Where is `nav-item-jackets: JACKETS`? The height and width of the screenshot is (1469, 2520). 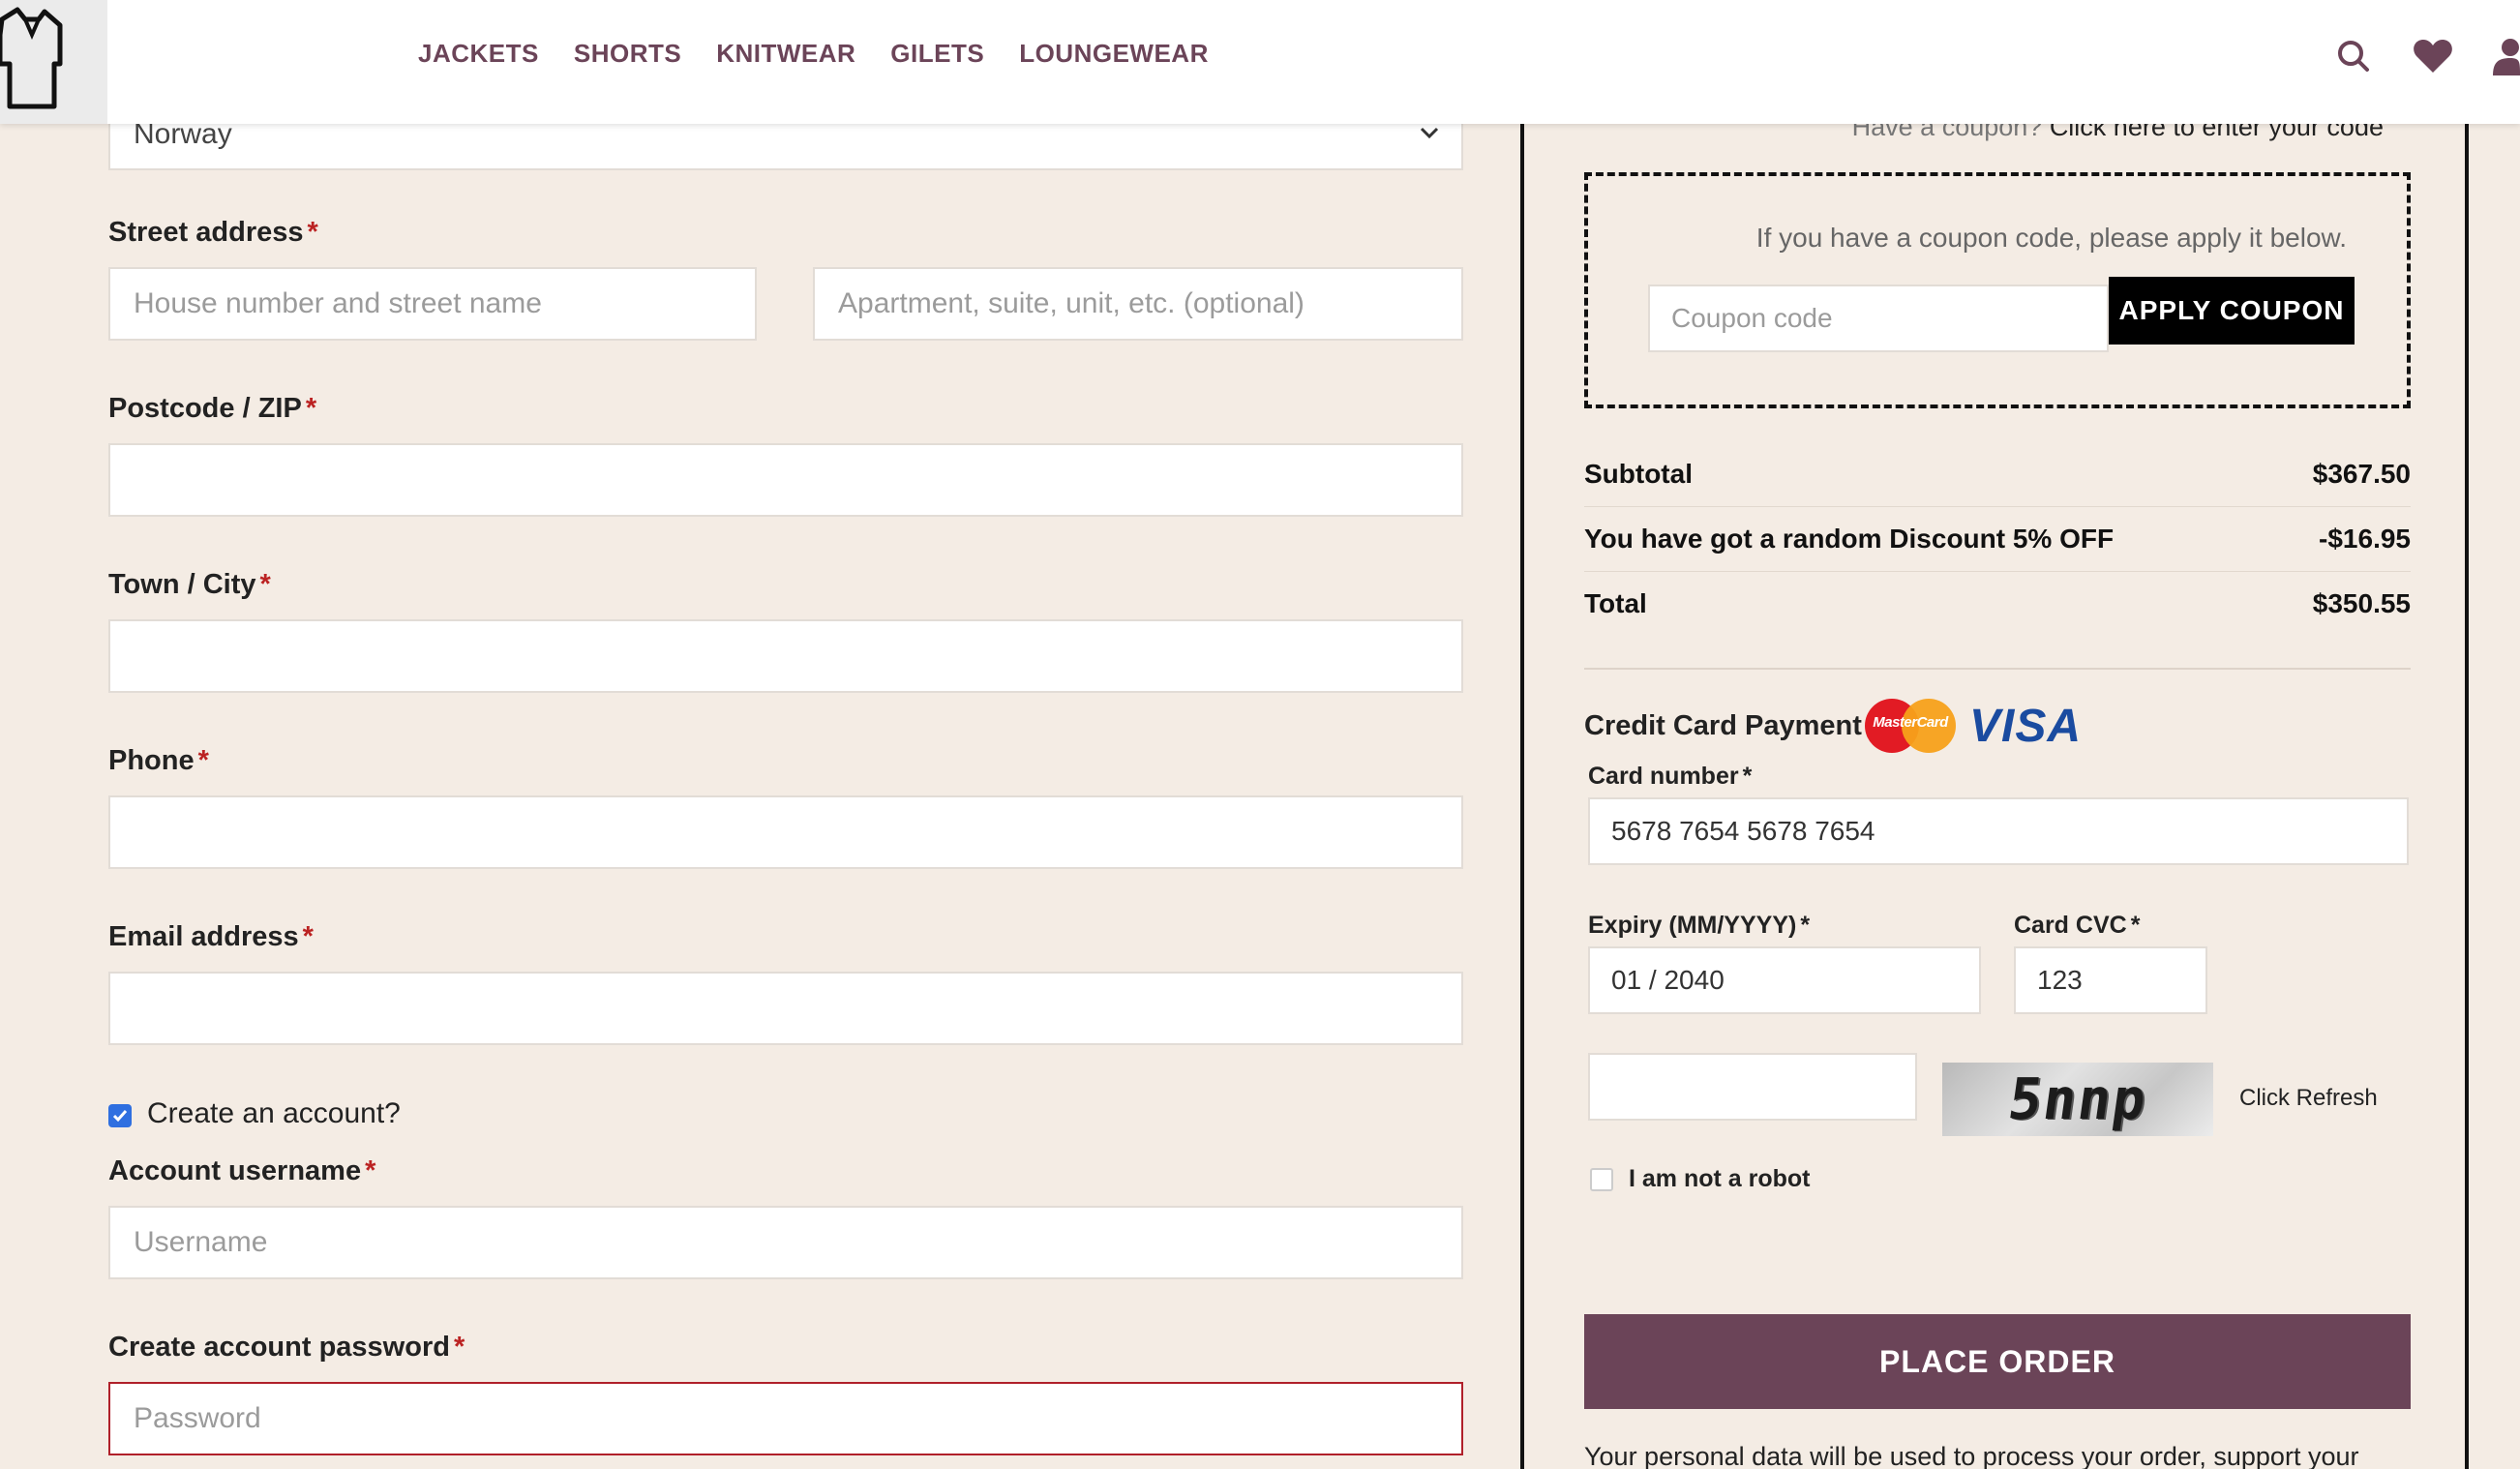 nav-item-jackets: JACKETS is located at coordinates (479, 54).